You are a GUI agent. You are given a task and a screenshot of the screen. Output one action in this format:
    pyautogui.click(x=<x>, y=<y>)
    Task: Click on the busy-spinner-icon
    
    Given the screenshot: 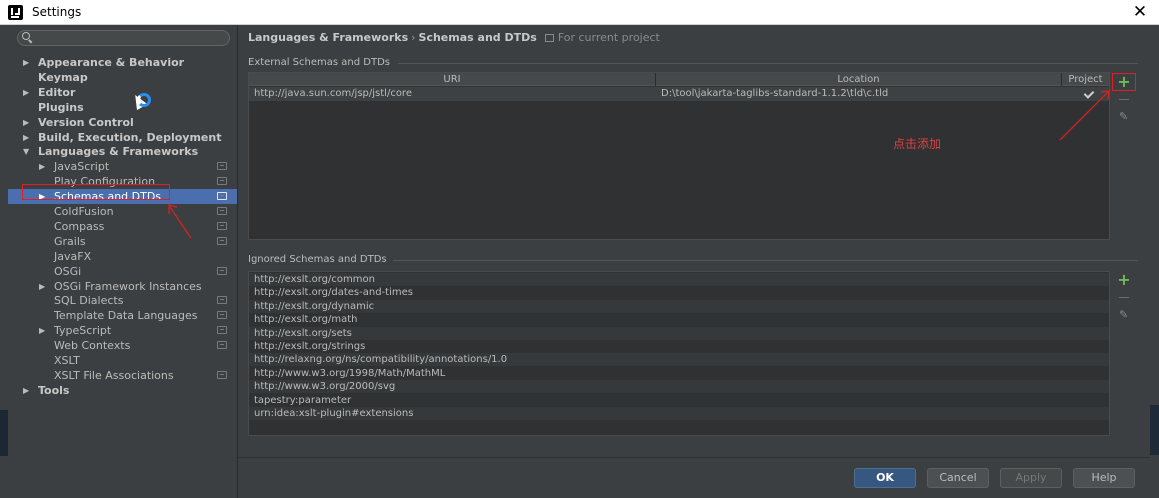 What is the action you would take?
    pyautogui.click(x=144, y=100)
    